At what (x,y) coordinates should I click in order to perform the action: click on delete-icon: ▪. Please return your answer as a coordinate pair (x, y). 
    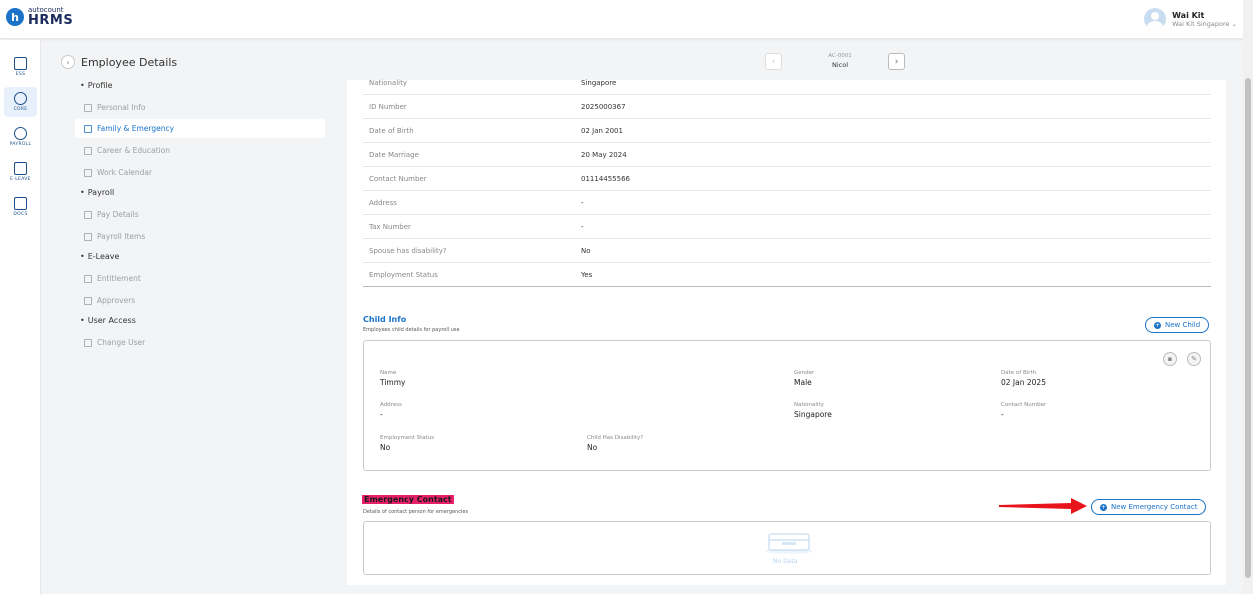
    Looking at the image, I should click on (1170, 359).